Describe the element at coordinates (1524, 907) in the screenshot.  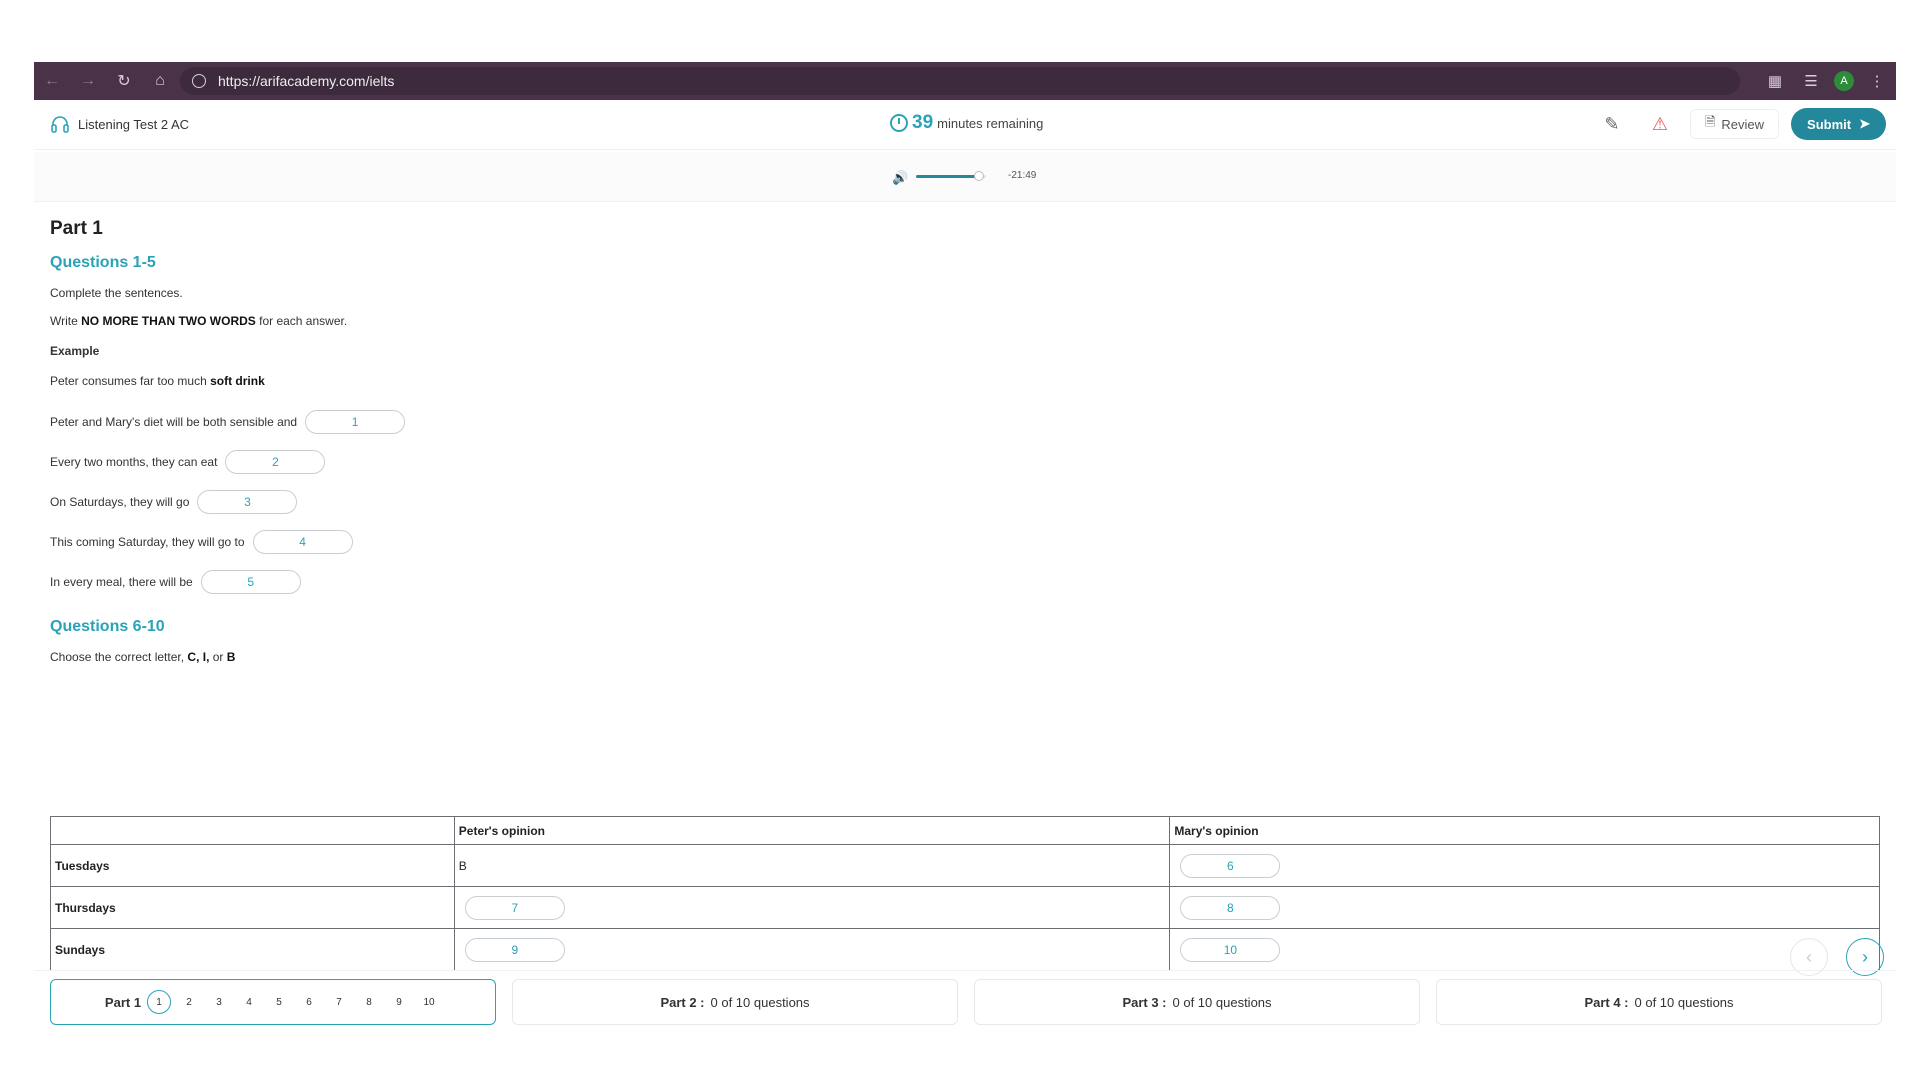
I see `table-cell: 8` at that location.